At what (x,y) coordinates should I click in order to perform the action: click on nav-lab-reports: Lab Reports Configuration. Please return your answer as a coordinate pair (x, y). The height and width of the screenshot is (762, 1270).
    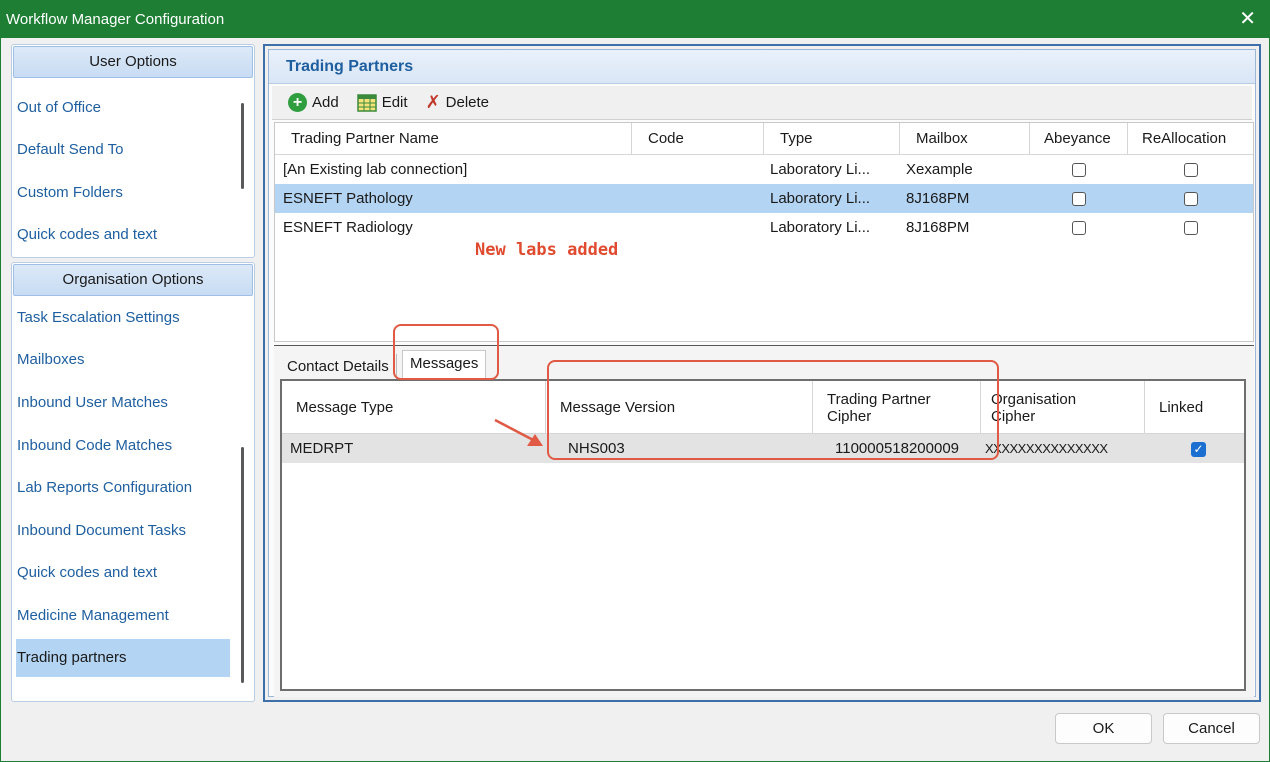
    Looking at the image, I should click on (123, 488).